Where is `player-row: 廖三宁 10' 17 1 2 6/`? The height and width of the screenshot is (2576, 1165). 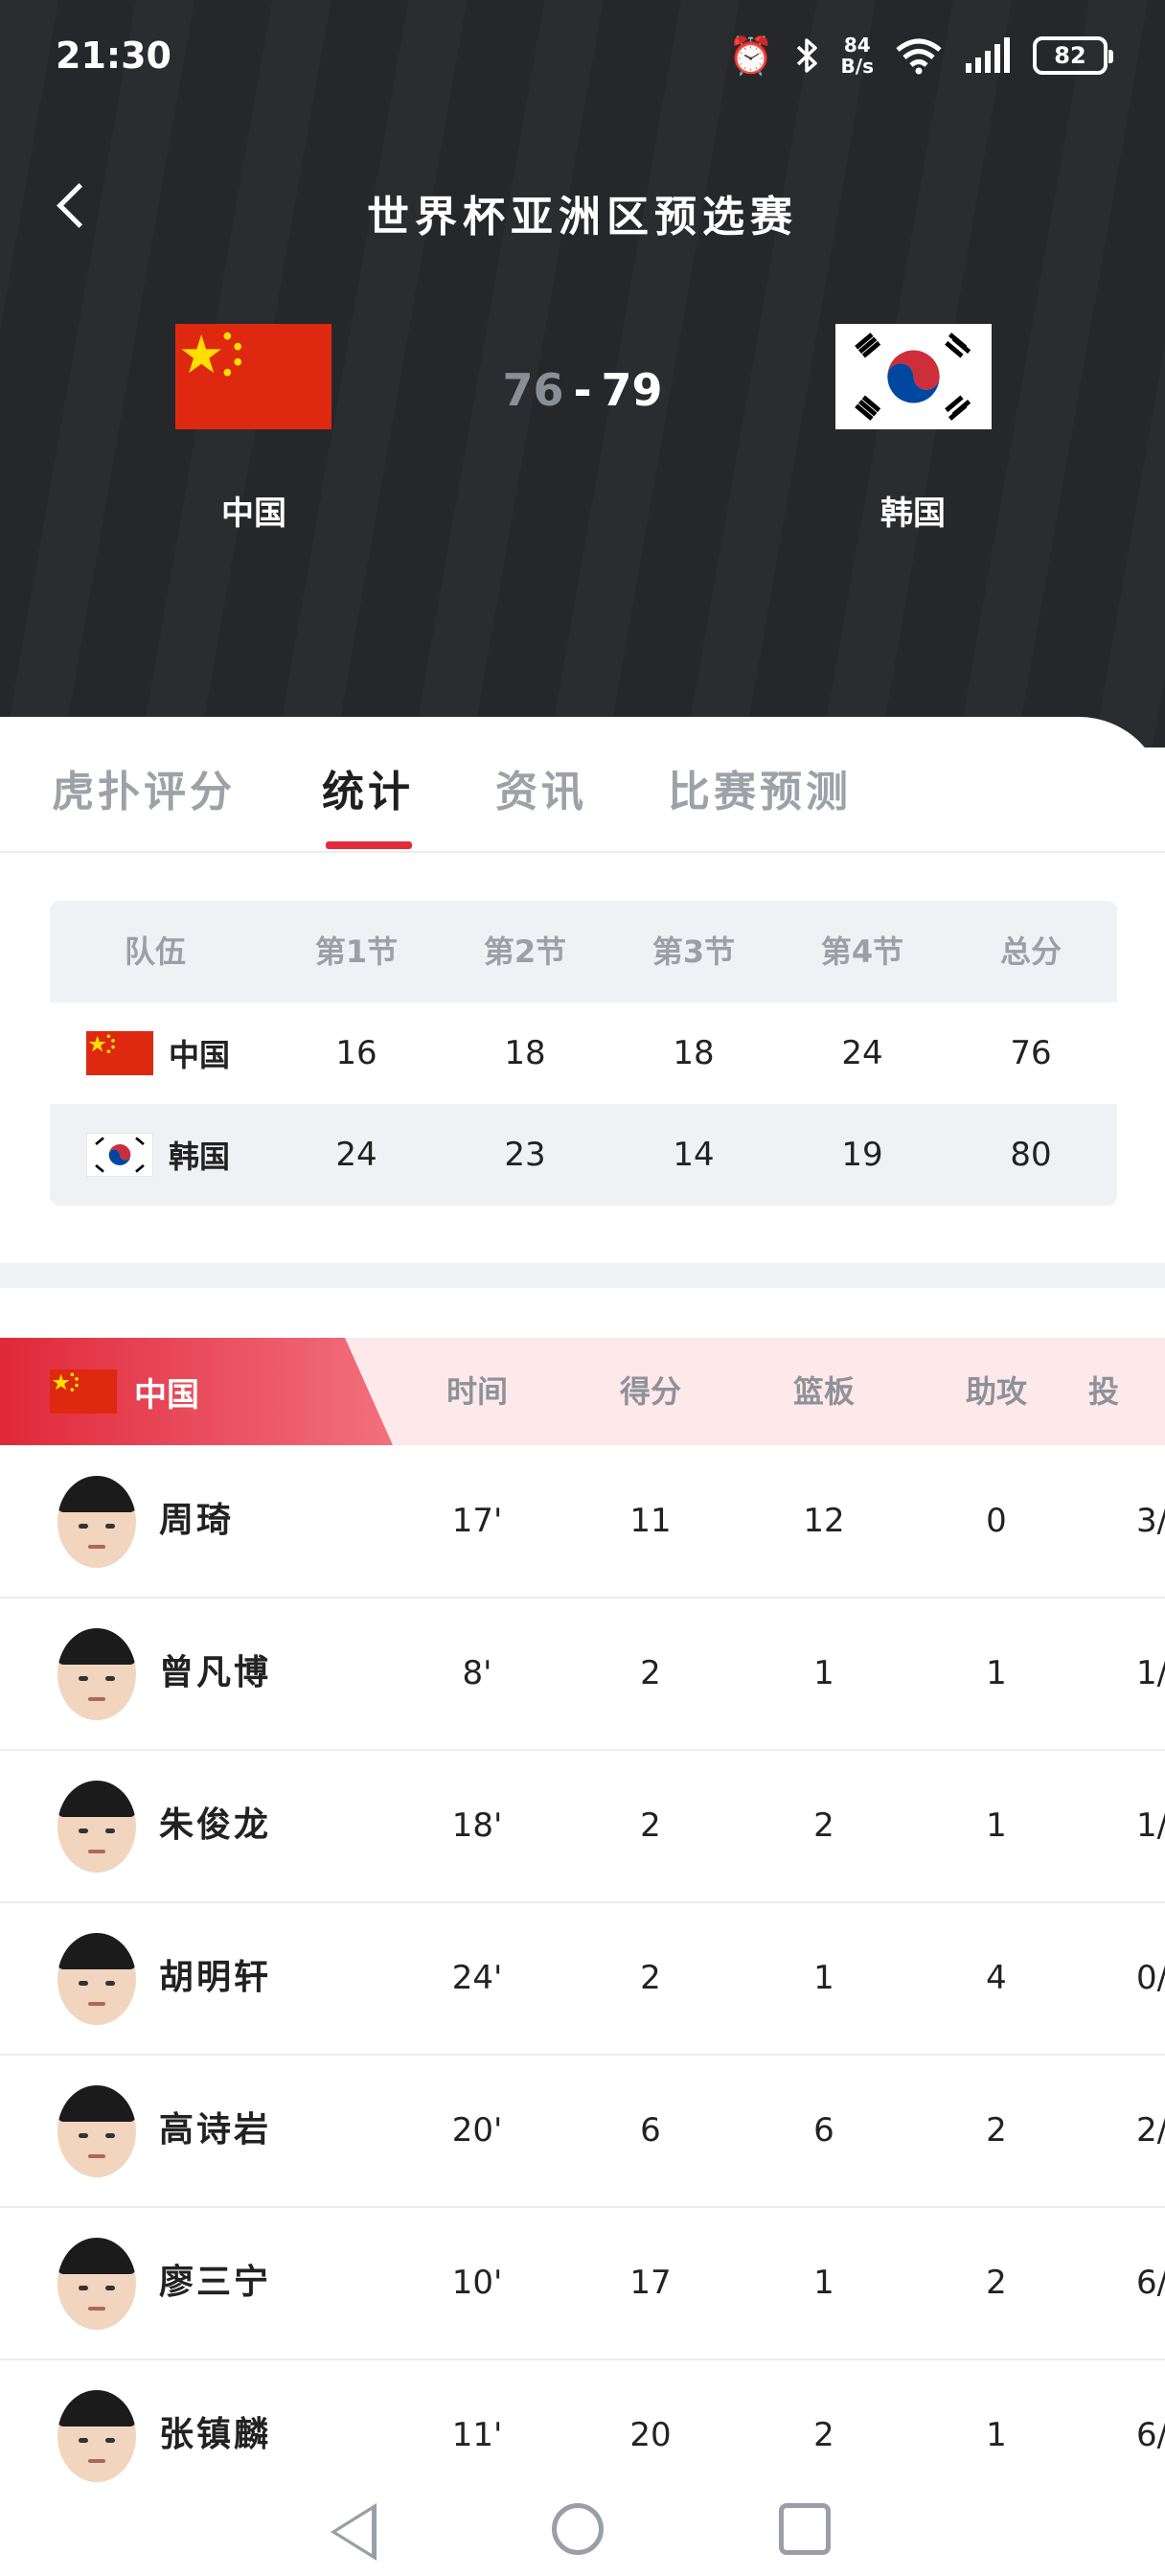
player-row: 廖三宁 10' 17 1 2 6/ is located at coordinates (582, 2283).